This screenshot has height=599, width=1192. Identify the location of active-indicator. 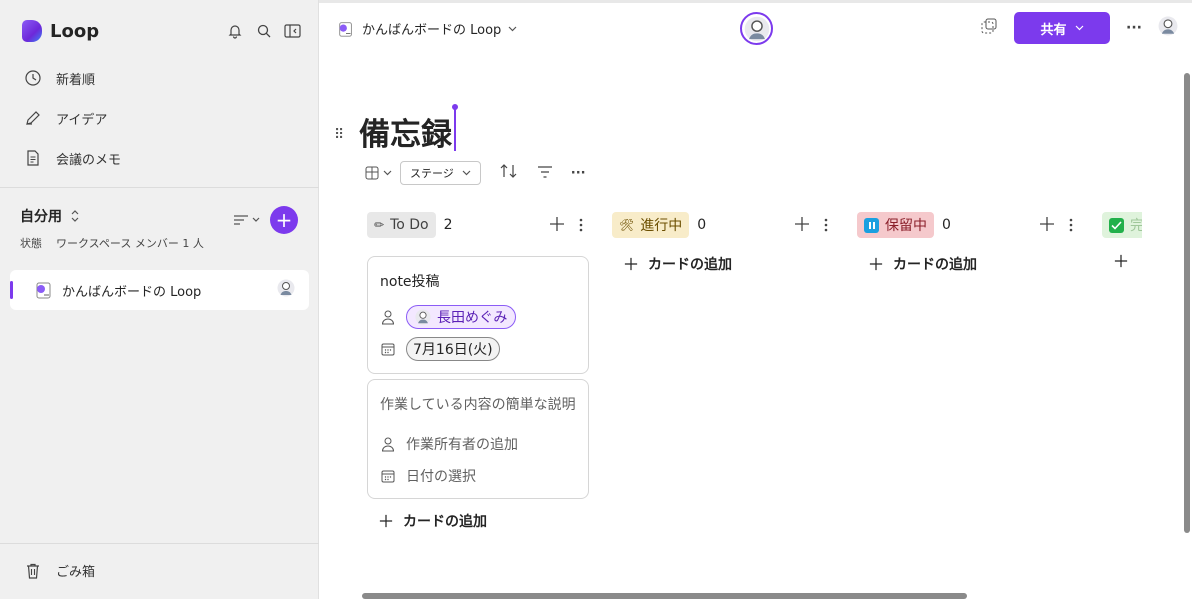
(11, 290).